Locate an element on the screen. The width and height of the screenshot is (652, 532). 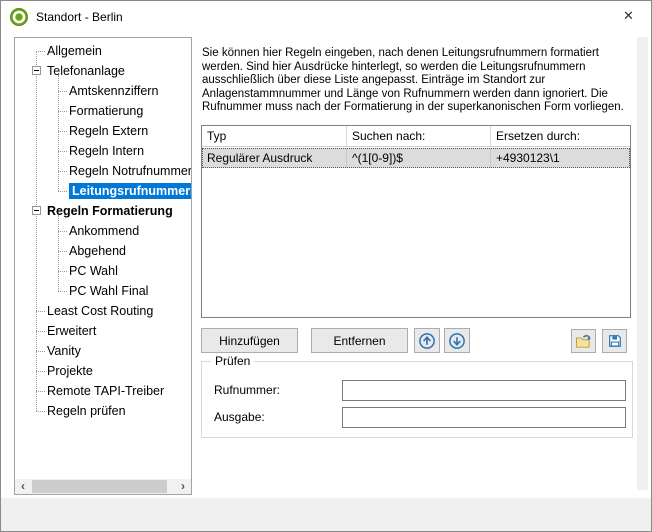
panel-vertical-scrollbar is located at coordinates (642, 263).